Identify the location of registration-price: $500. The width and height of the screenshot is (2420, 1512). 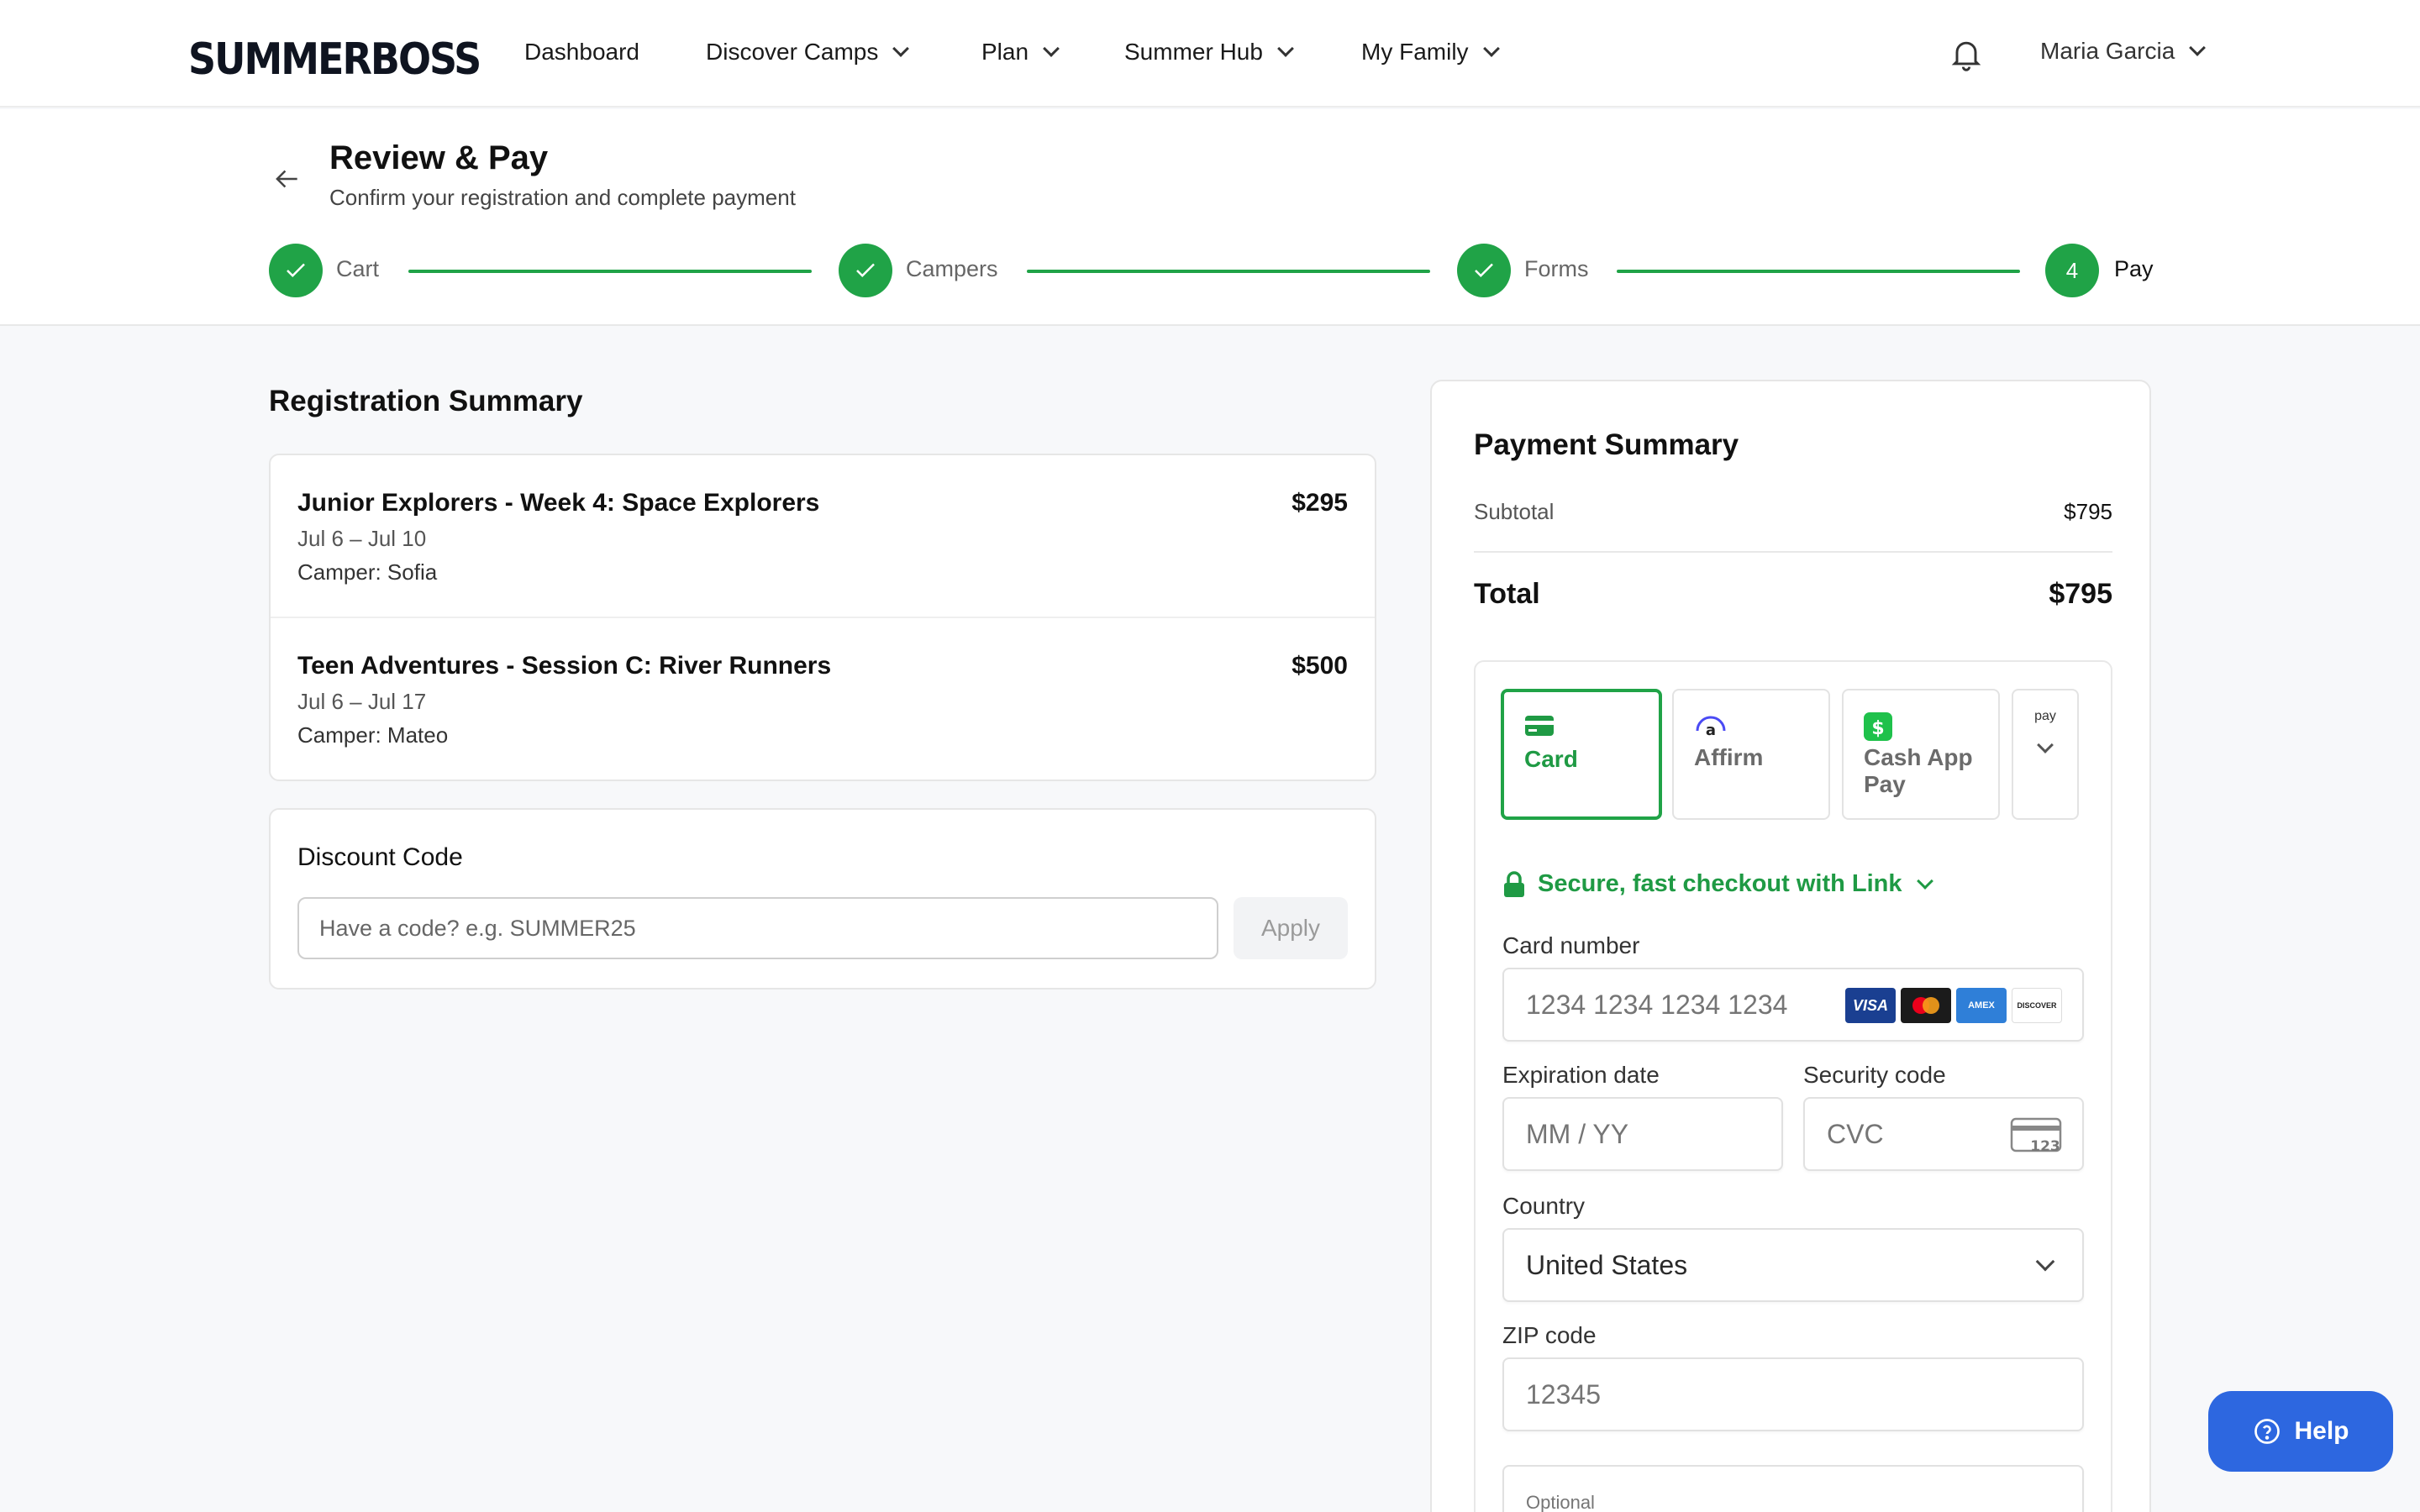
(1320, 666).